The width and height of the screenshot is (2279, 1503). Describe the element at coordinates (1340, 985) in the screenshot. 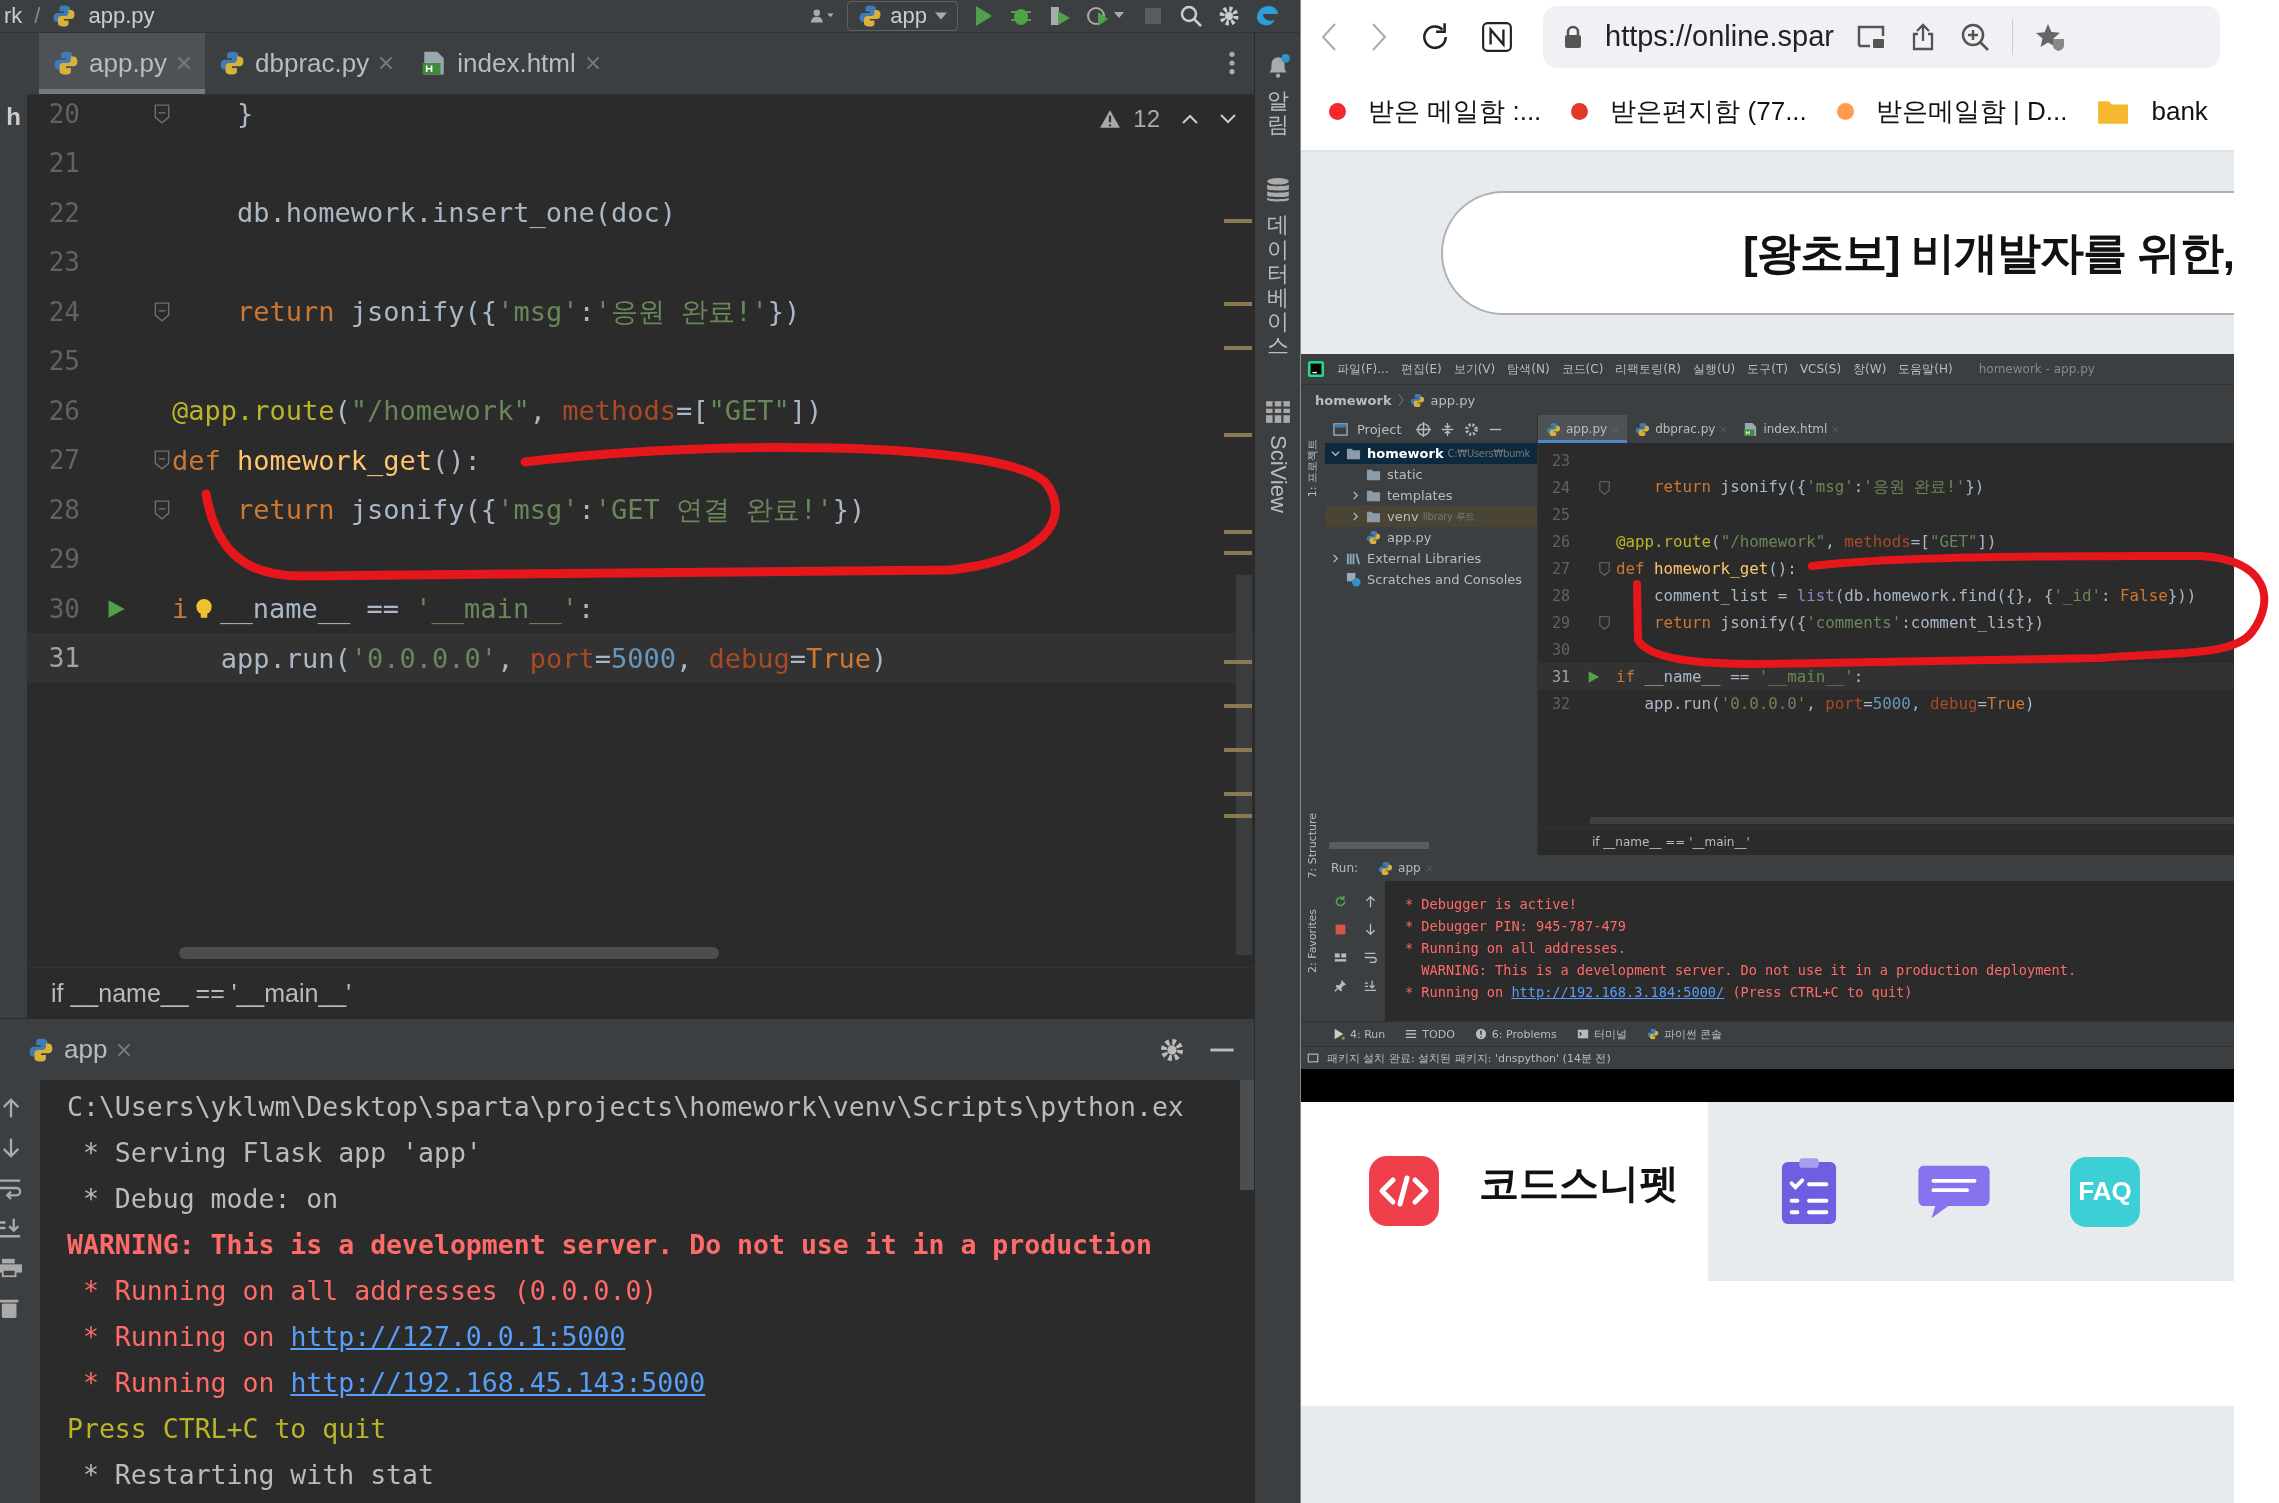

I see `pin-icon` at that location.